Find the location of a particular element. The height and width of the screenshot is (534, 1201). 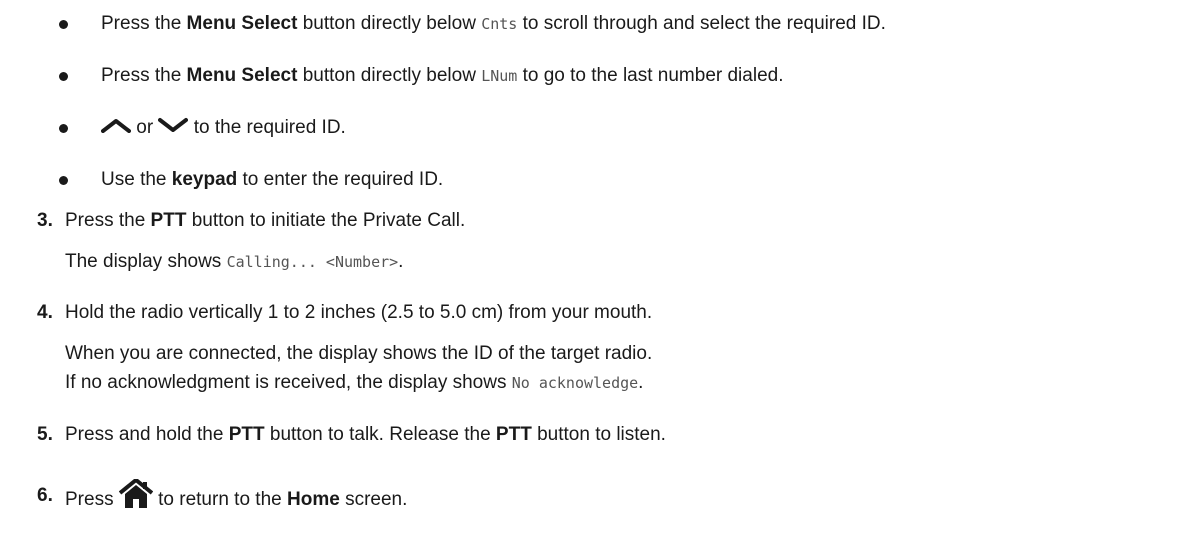

bold-text: Home is located at coordinates (313, 500).